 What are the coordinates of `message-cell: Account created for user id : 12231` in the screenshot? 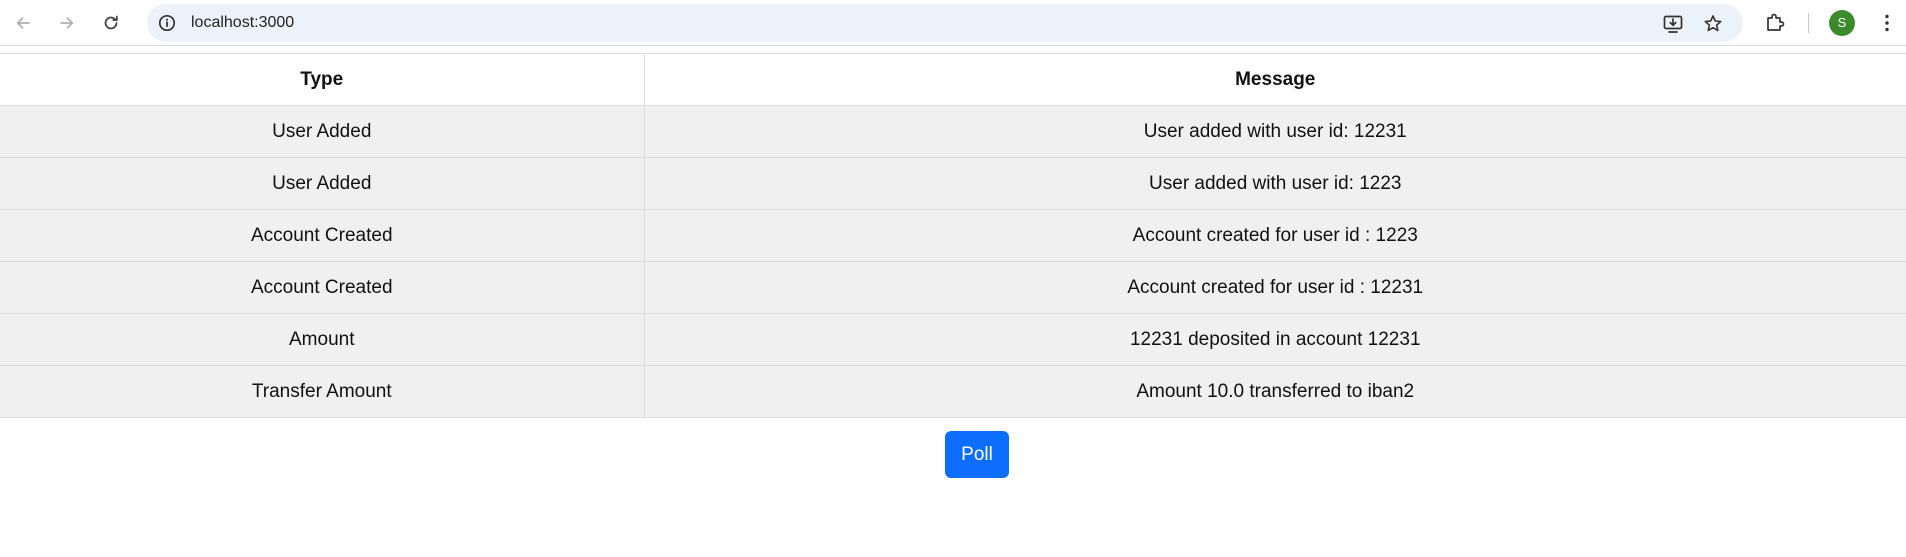 It's located at (1275, 287).